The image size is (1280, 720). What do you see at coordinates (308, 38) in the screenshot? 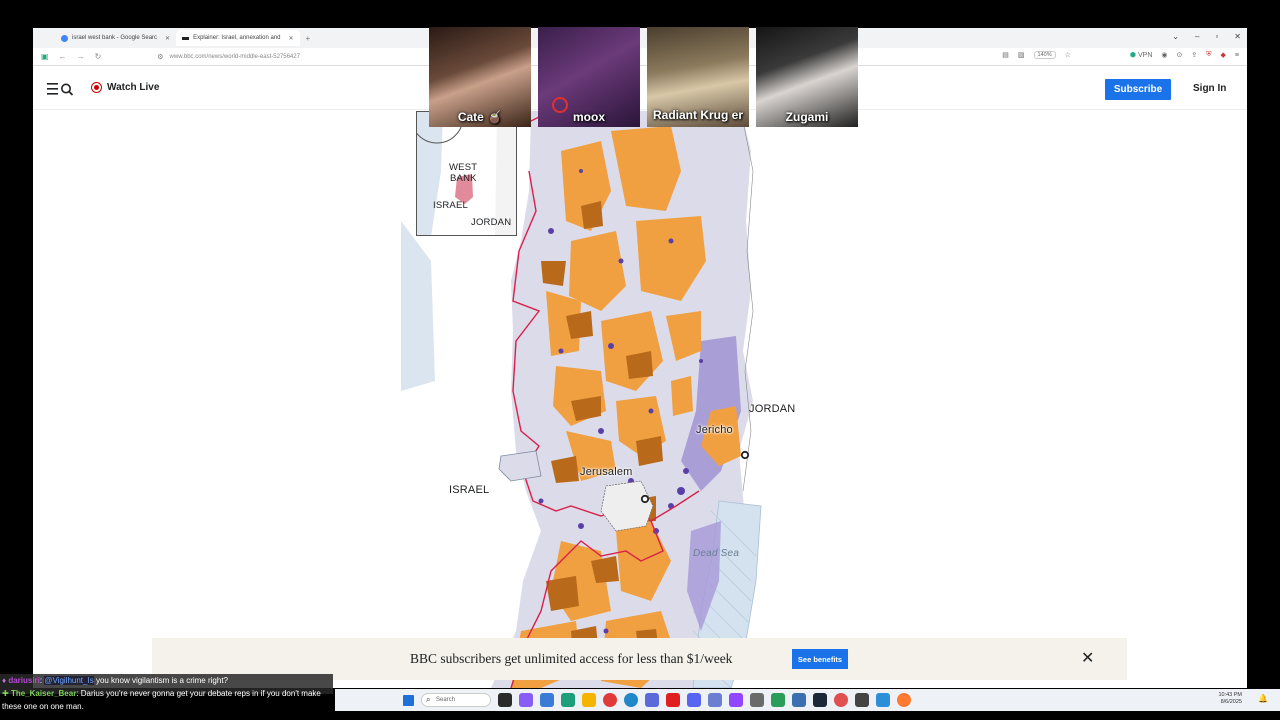
I see `new-tab-icon: +` at bounding box center [308, 38].